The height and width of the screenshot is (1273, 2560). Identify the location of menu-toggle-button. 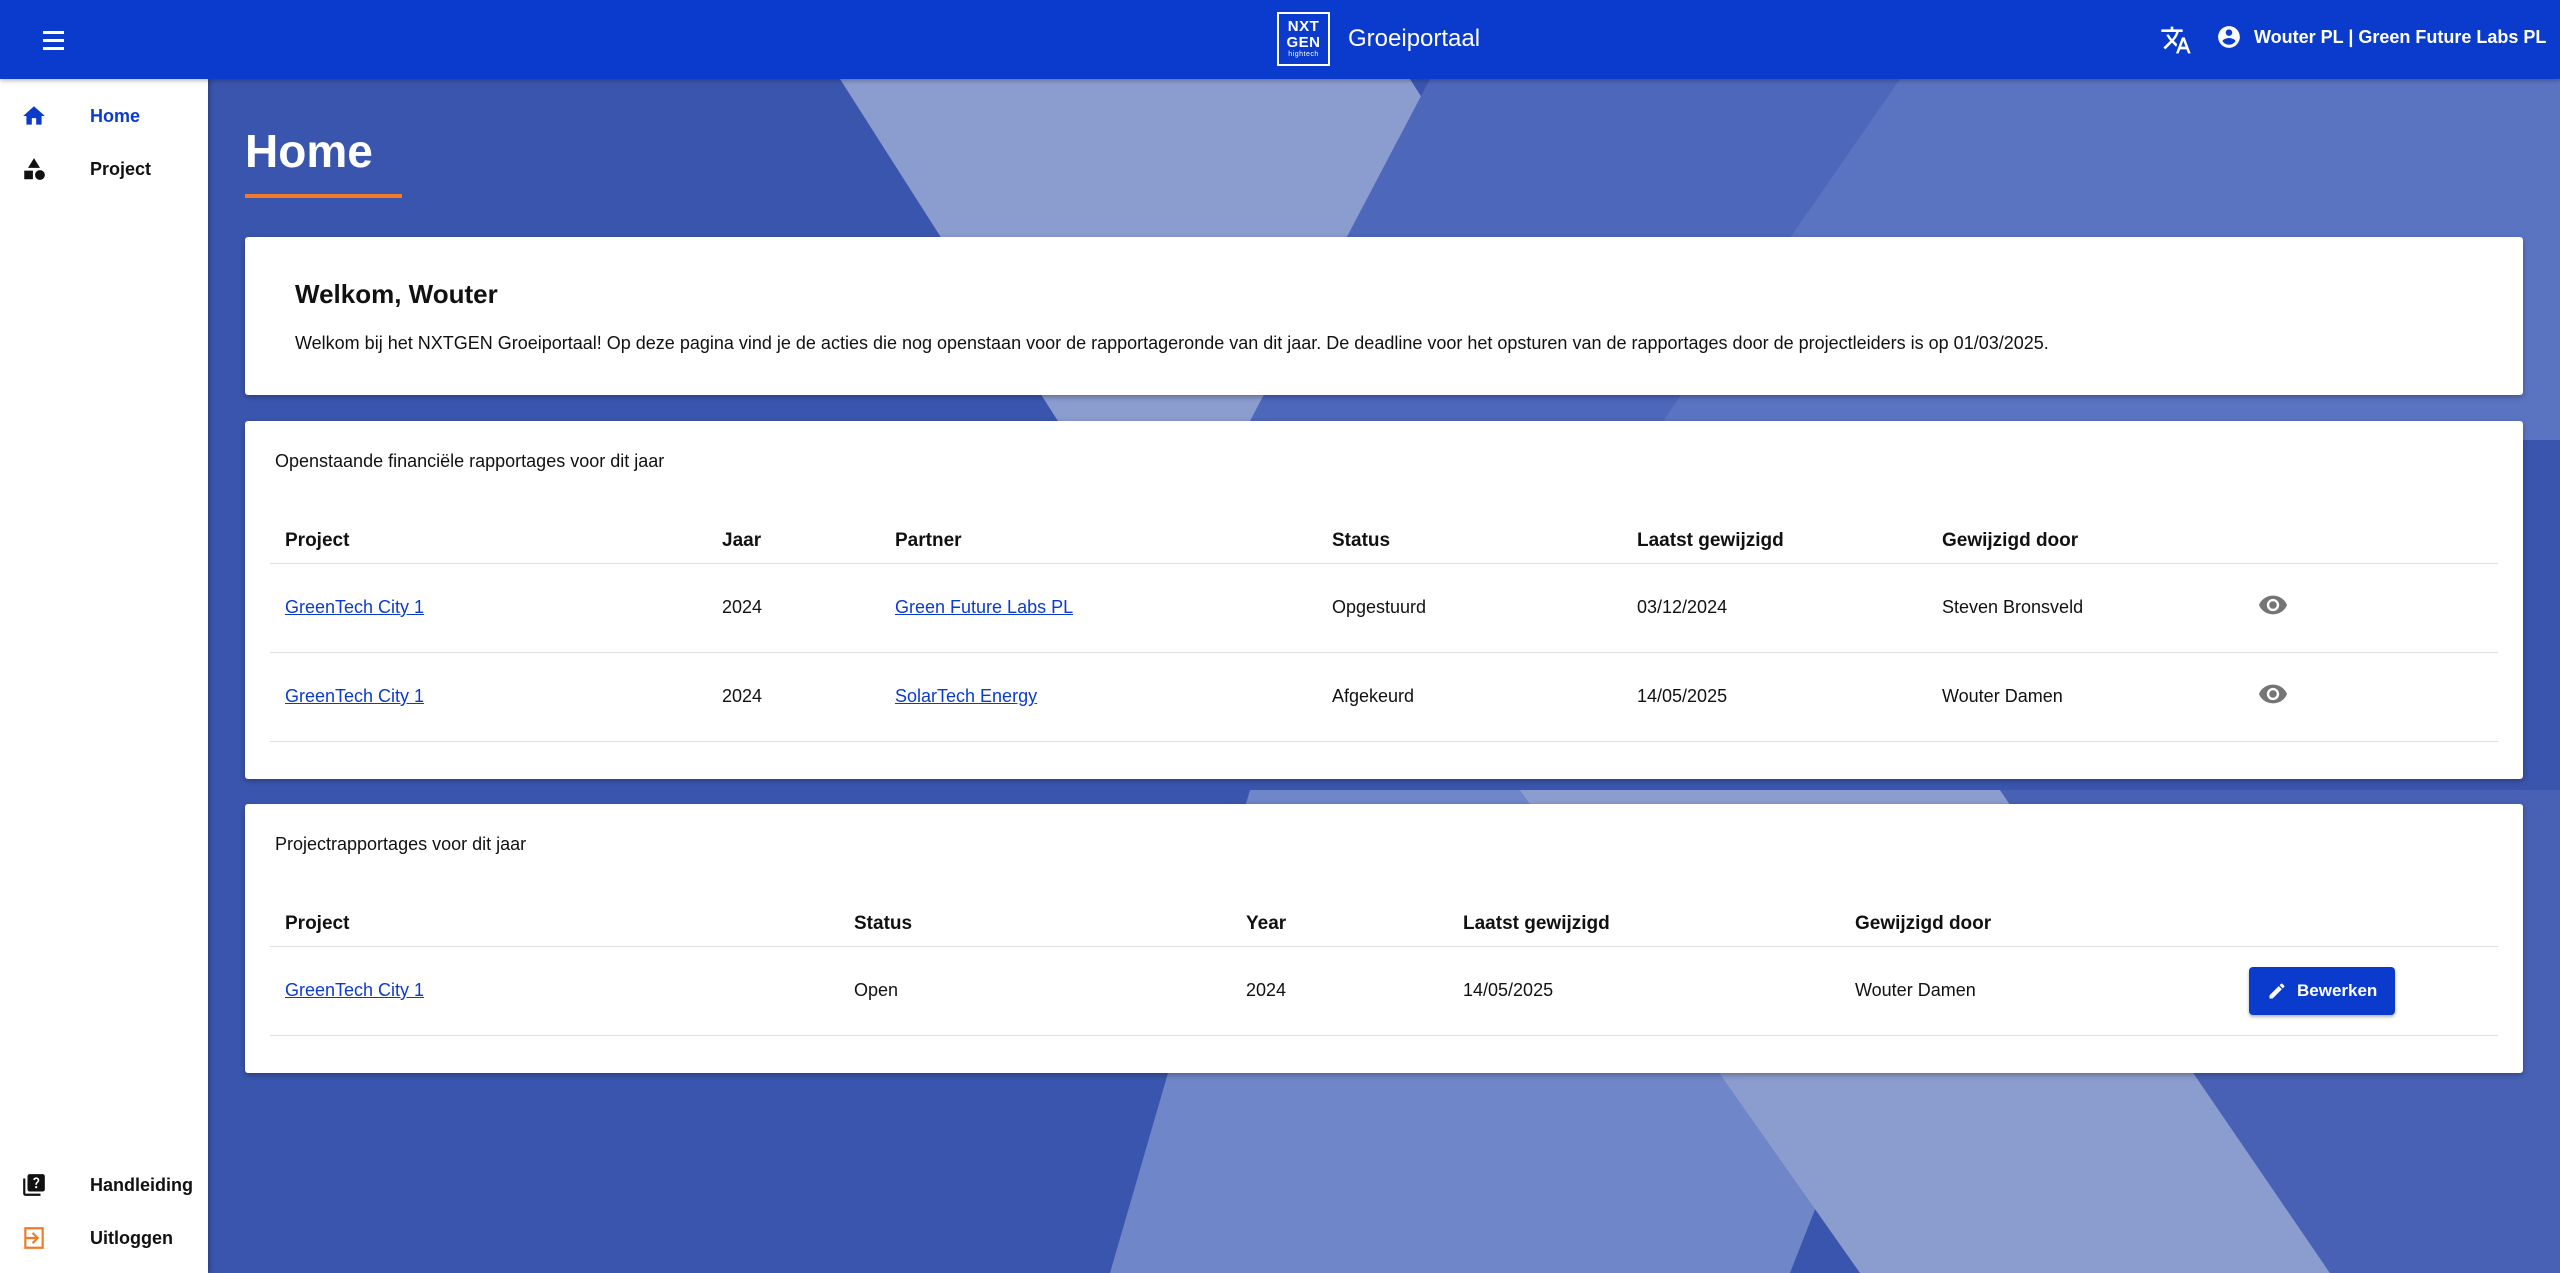
(54, 40).